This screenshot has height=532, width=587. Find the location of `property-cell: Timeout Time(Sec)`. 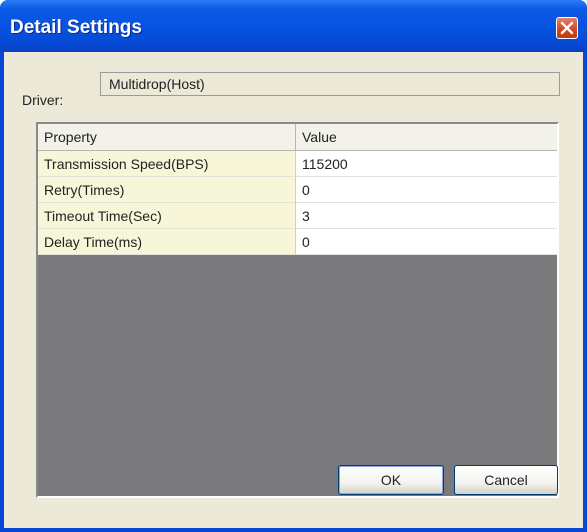

property-cell: Timeout Time(Sec) is located at coordinates (167, 216).